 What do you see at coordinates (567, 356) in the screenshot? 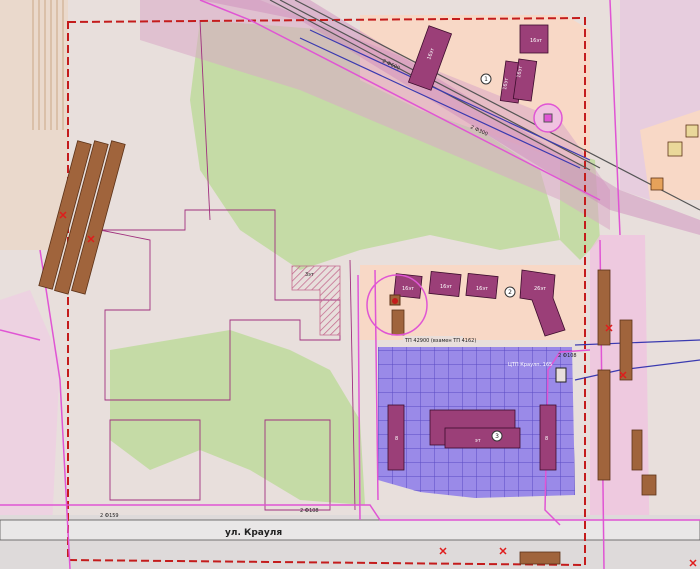
I see `pipe-label-3: 2 Ф108` at bounding box center [567, 356].